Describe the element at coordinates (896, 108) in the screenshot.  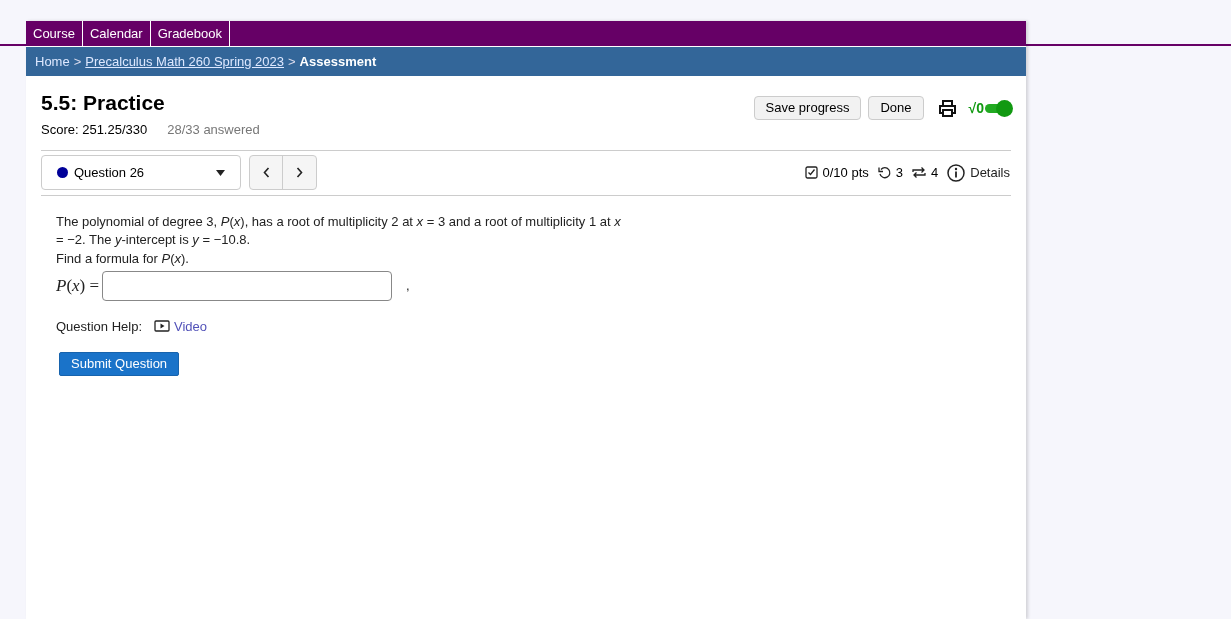
I see `done-button: Done` at that location.